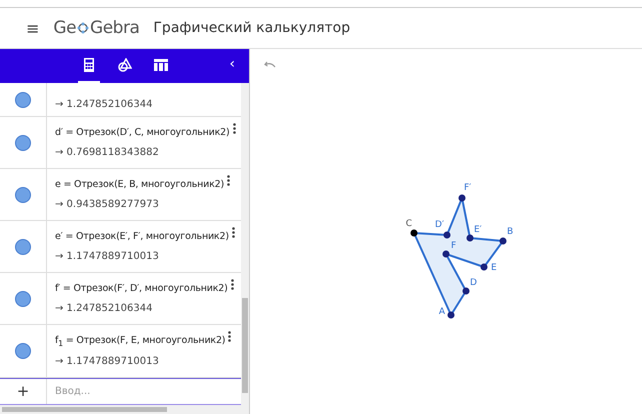 The image size is (642, 414). Describe the element at coordinates (107, 152) in the screenshot. I see `algebra-value: → 0.7698118343882` at that location.